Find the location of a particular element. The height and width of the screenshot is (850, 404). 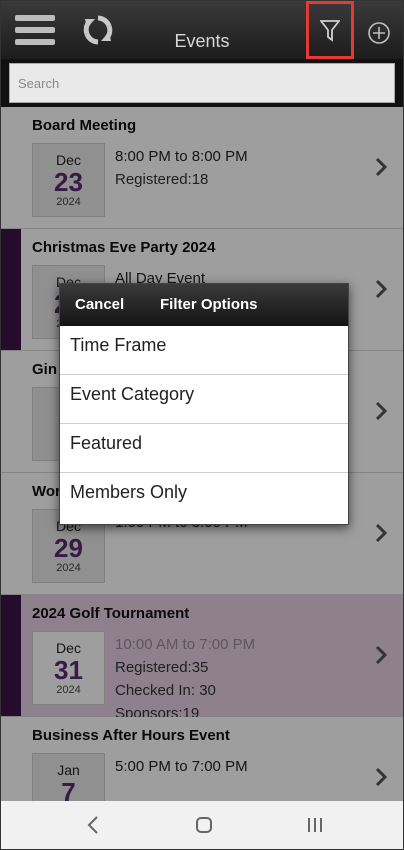

add-icon is located at coordinates (379, 35).